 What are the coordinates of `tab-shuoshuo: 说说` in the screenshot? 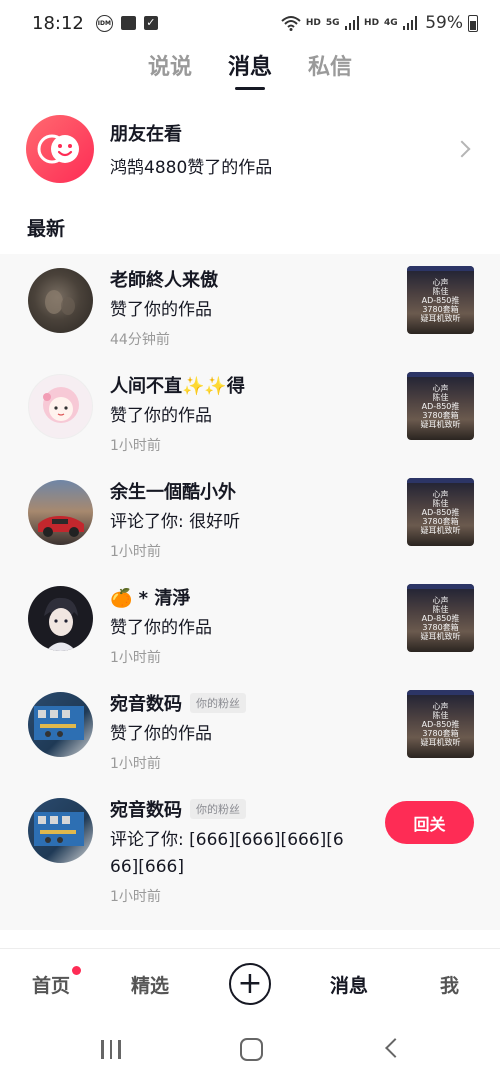 It's located at (170, 70).